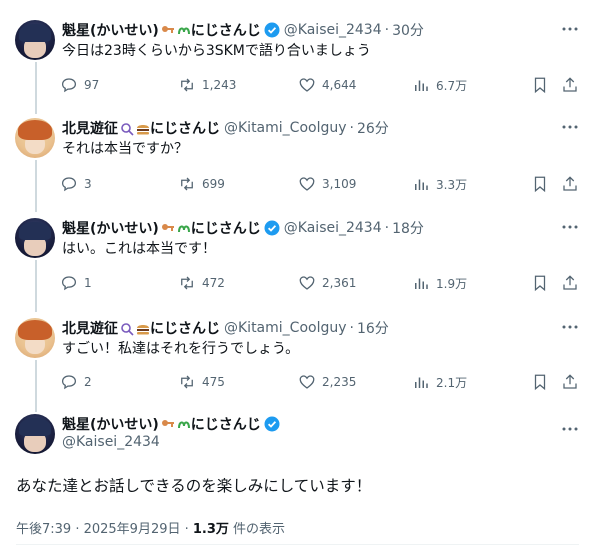 The height and width of the screenshot is (550, 595). What do you see at coordinates (88, 283) in the screenshot?
I see `reply-count: 1` at bounding box center [88, 283].